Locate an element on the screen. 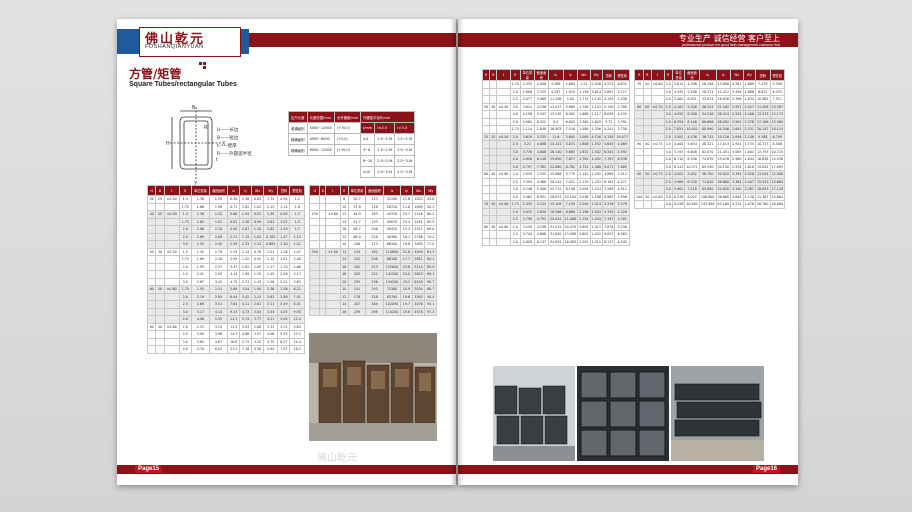  table-cell: 1.065 is located at coordinates (584, 136).